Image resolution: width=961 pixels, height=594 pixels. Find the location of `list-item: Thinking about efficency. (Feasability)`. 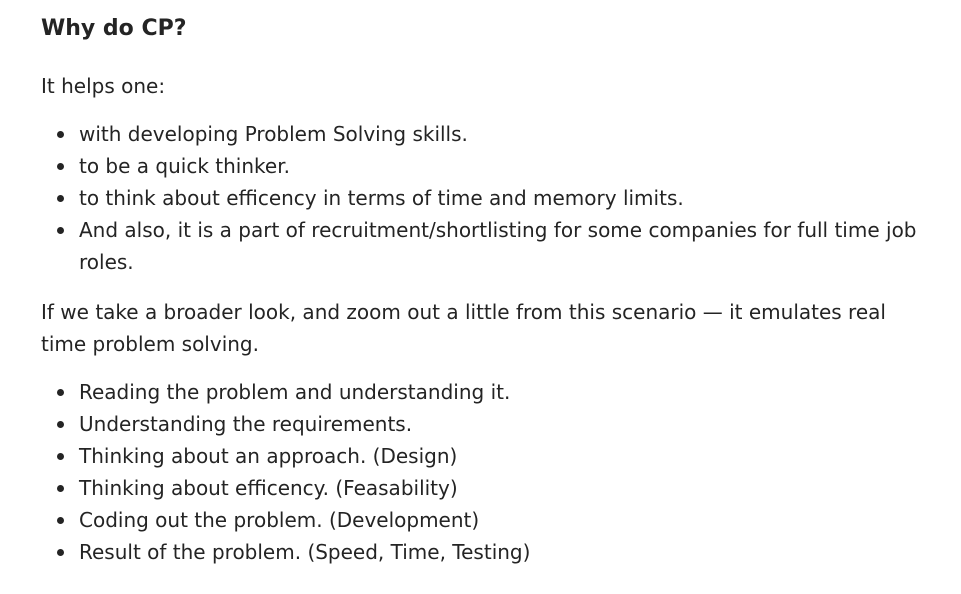

list-item: Thinking about efficency. (Feasability) is located at coordinates (490, 488).